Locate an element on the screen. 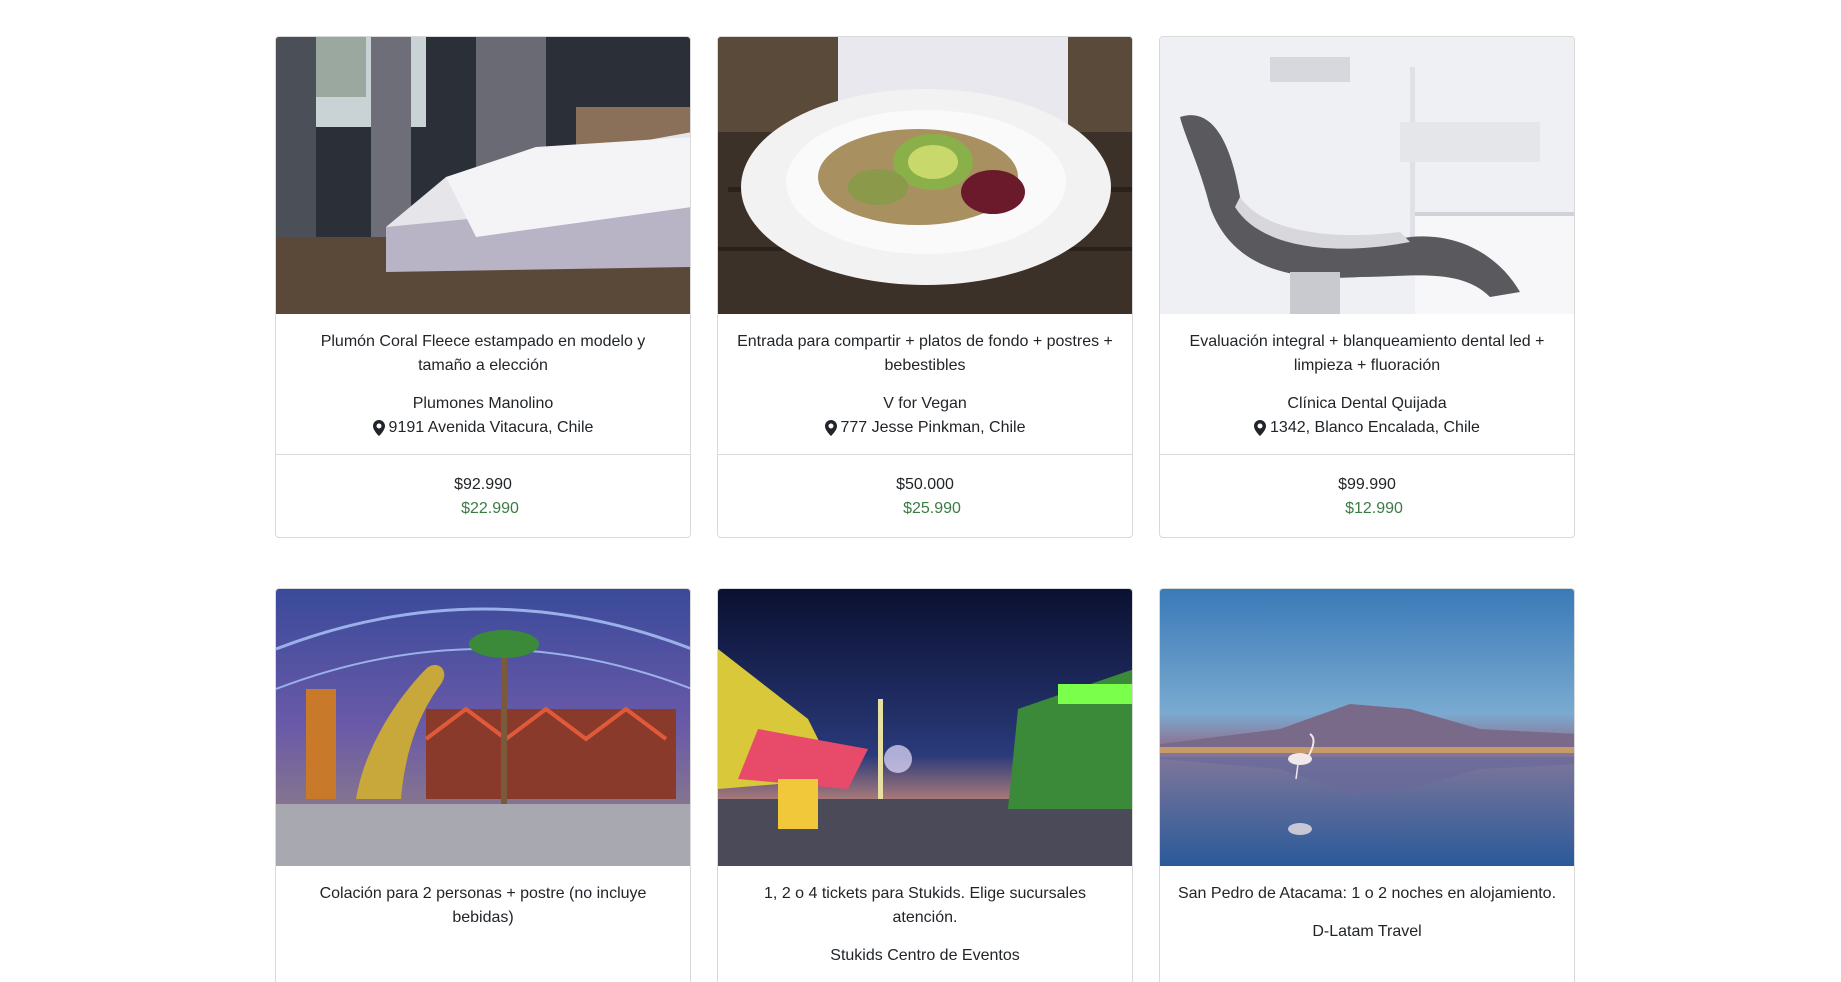  deal-image-dental is located at coordinates (1367, 175).